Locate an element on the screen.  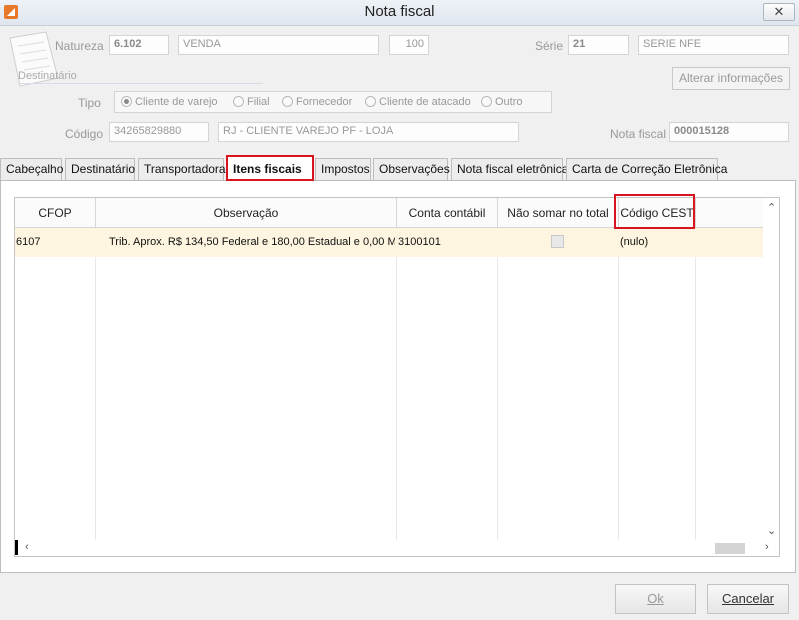
tab-impostos: Impostos is located at coordinates (343, 169).